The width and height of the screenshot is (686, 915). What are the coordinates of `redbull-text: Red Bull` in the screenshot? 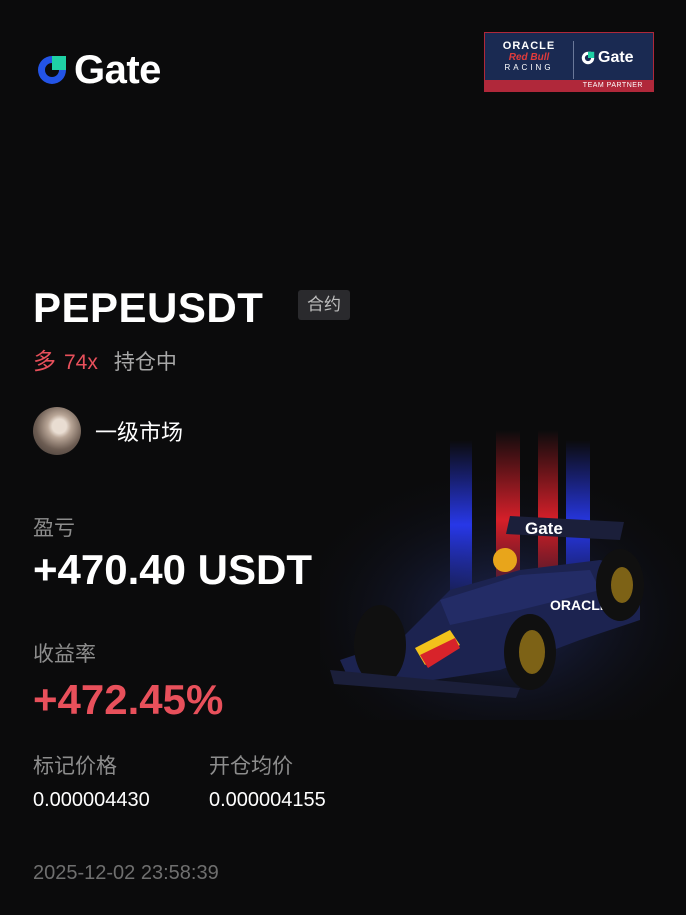 It's located at (529, 57).